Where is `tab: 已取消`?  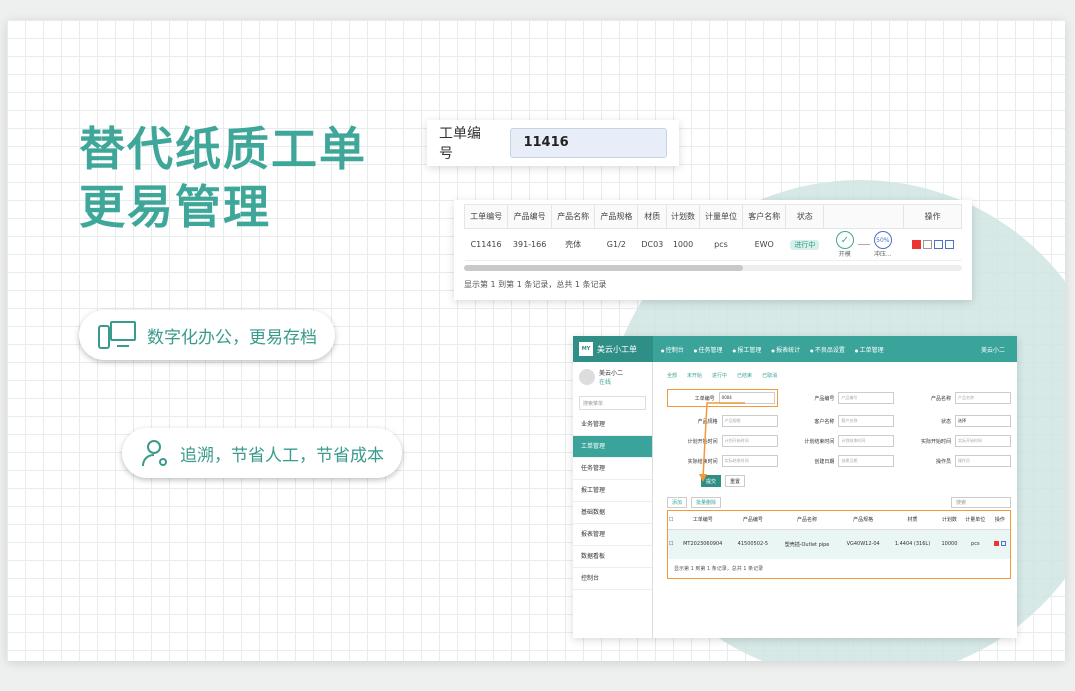
tab: 已取消 is located at coordinates (769, 375).